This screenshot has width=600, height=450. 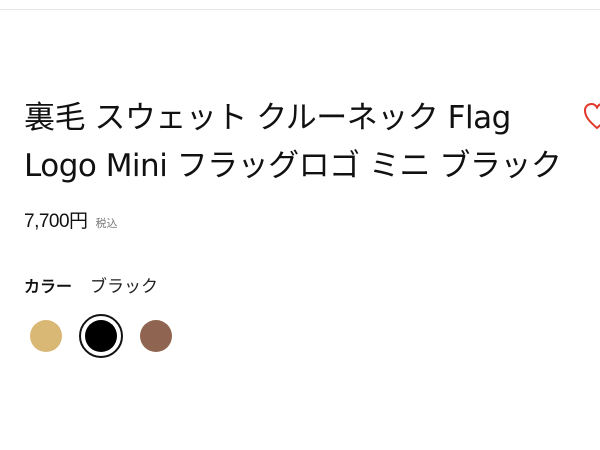 I want to click on favorite-button, so click(x=591, y=116).